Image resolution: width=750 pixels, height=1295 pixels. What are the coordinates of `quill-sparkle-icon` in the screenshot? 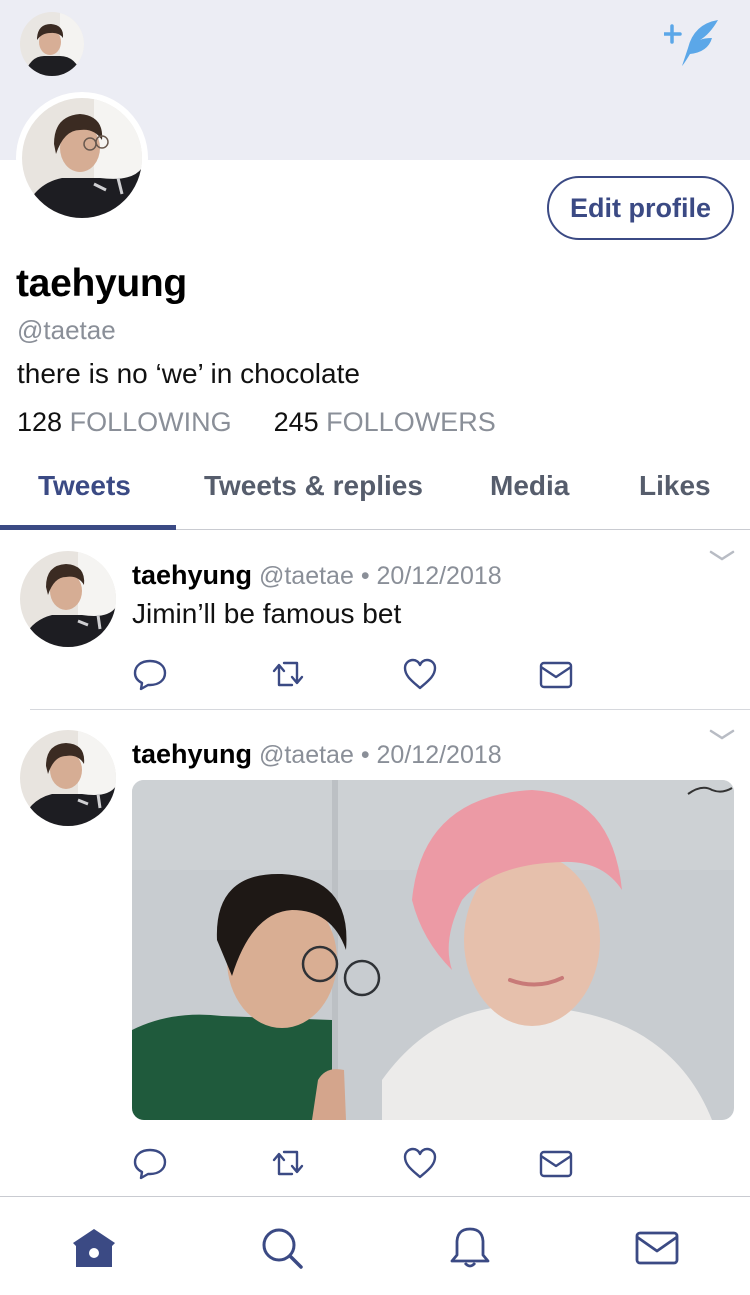 It's located at (690, 43).